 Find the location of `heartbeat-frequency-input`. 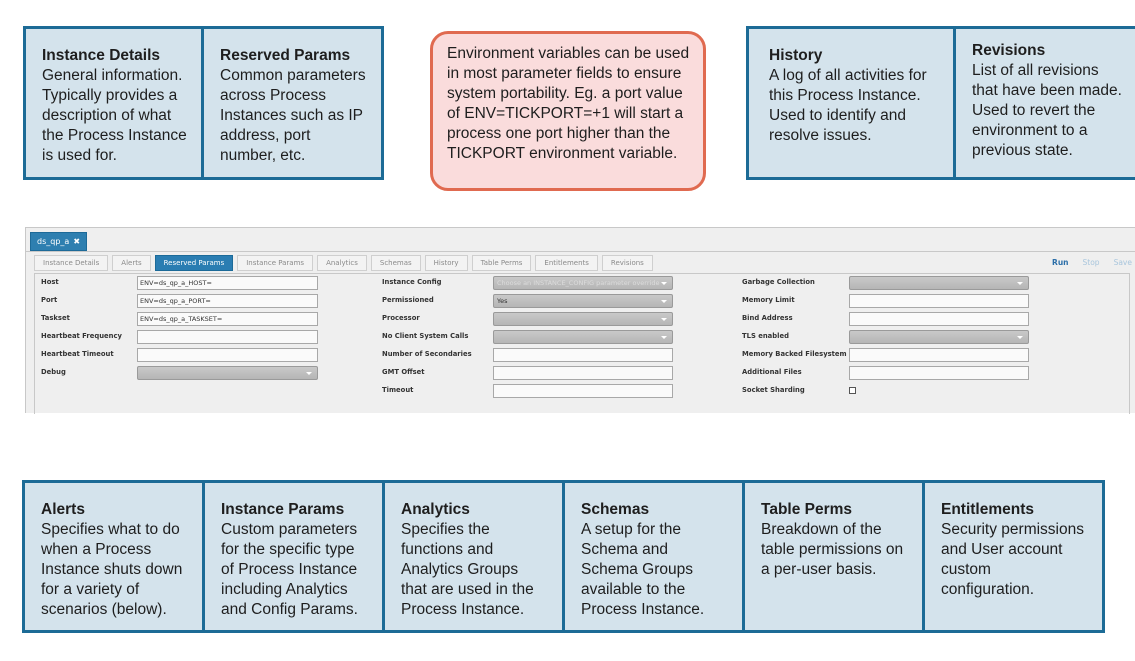

heartbeat-frequency-input is located at coordinates (227, 337).